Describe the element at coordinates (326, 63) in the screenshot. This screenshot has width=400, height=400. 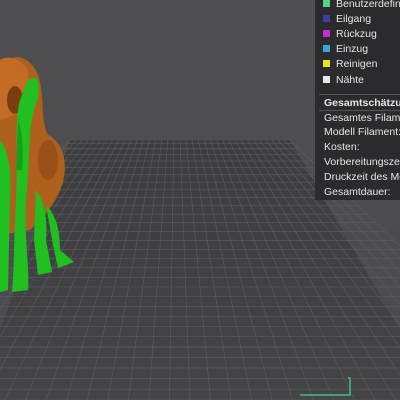
I see `swatch-wipe` at that location.